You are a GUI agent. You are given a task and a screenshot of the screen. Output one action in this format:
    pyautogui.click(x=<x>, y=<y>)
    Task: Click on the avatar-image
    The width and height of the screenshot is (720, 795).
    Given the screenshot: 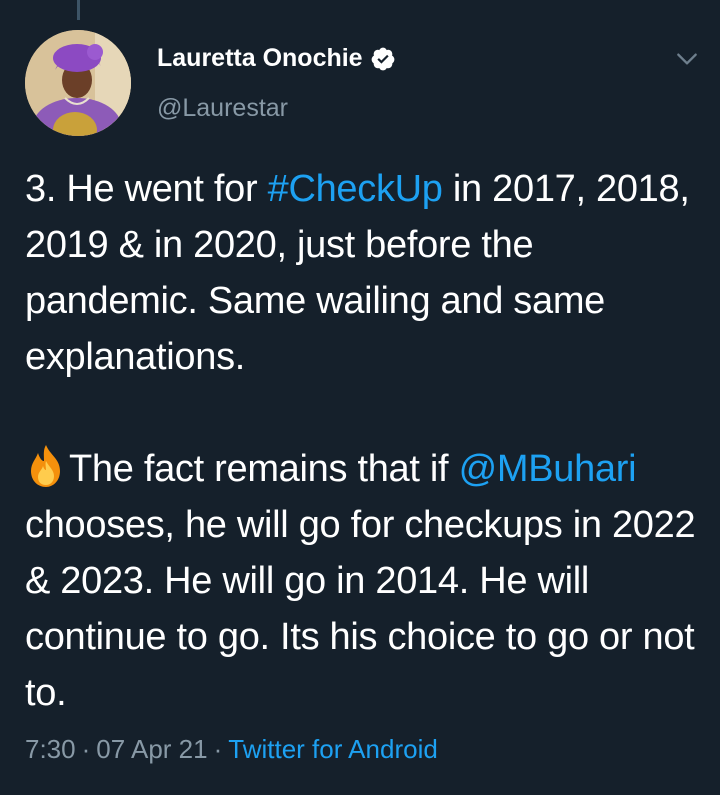 What is the action you would take?
    pyautogui.click(x=78, y=83)
    